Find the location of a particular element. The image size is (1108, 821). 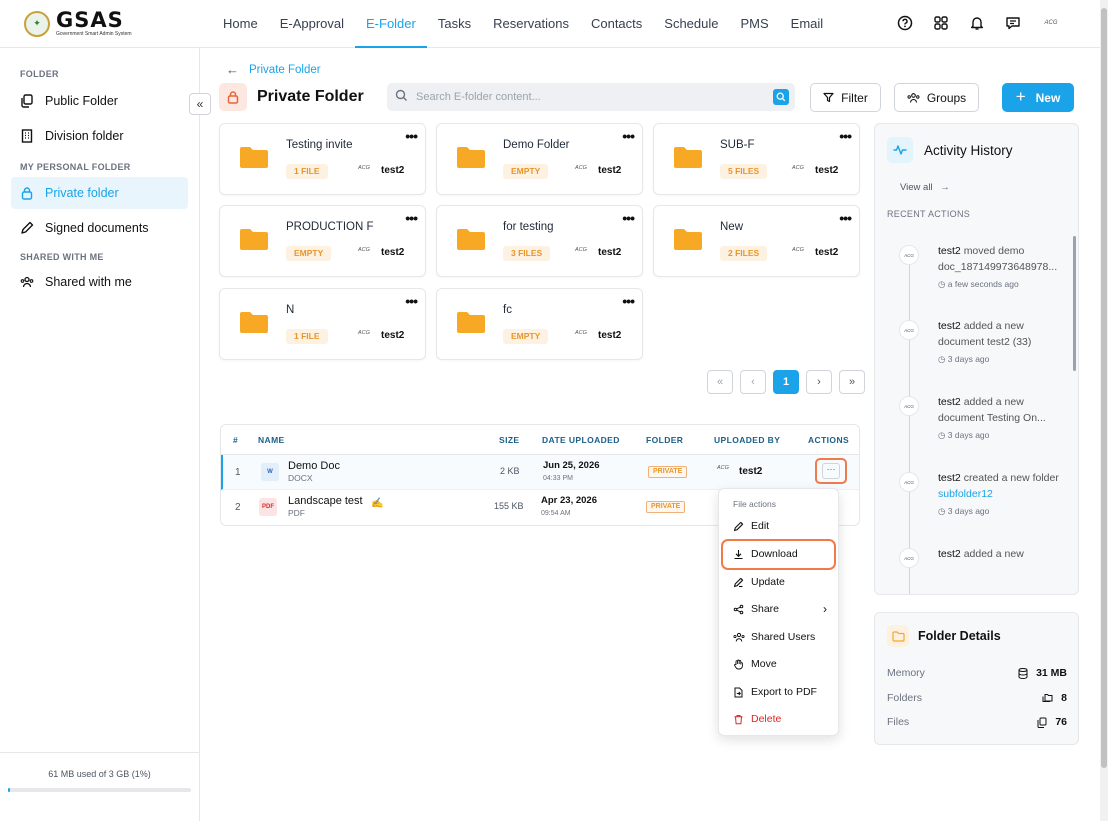

row-actions-button: ··· is located at coordinates (831, 471).